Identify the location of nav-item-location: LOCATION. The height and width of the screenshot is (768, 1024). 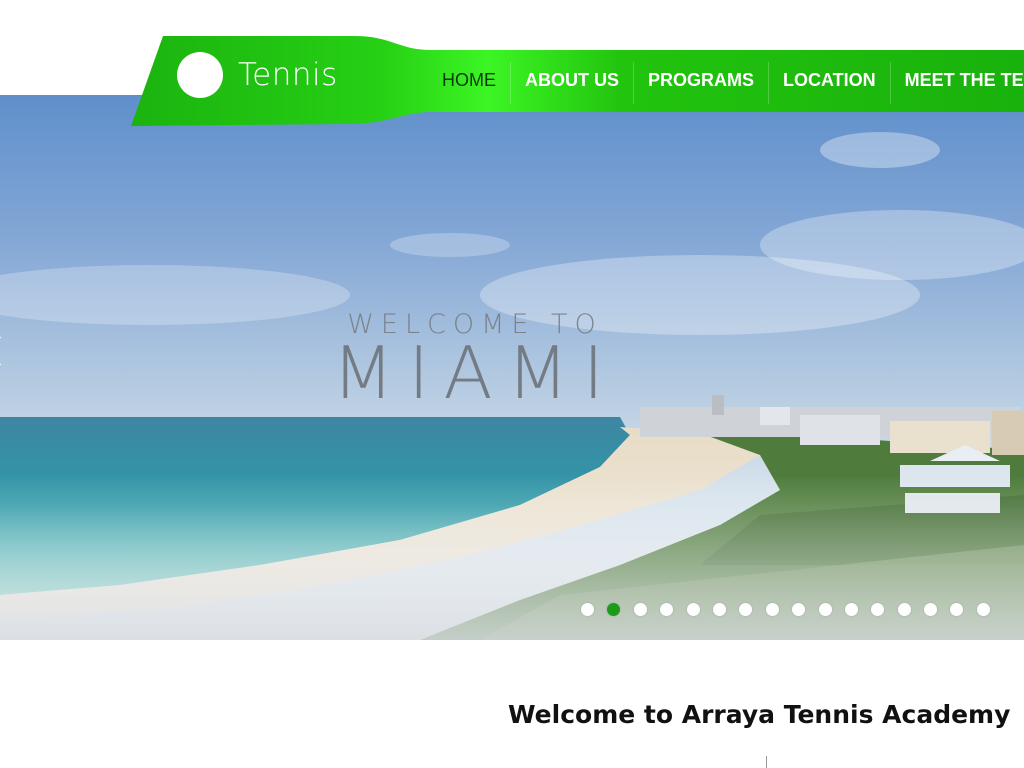
(830, 83).